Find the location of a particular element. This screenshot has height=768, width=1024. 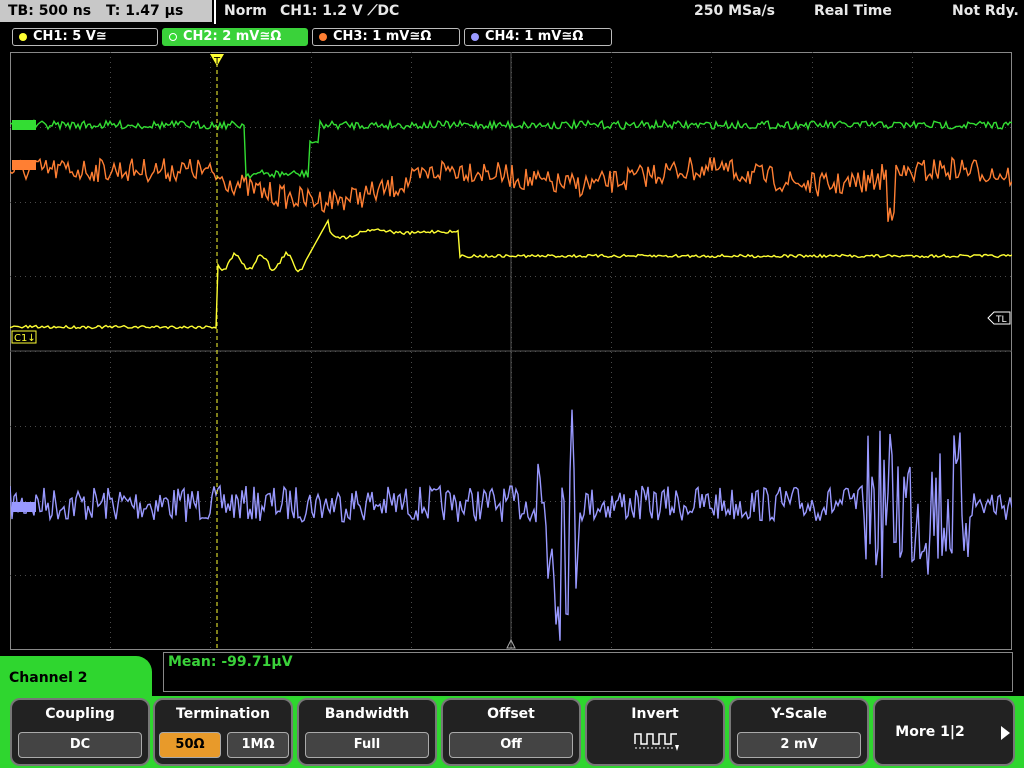

trigger-mode: Norm is located at coordinates (245, 11).